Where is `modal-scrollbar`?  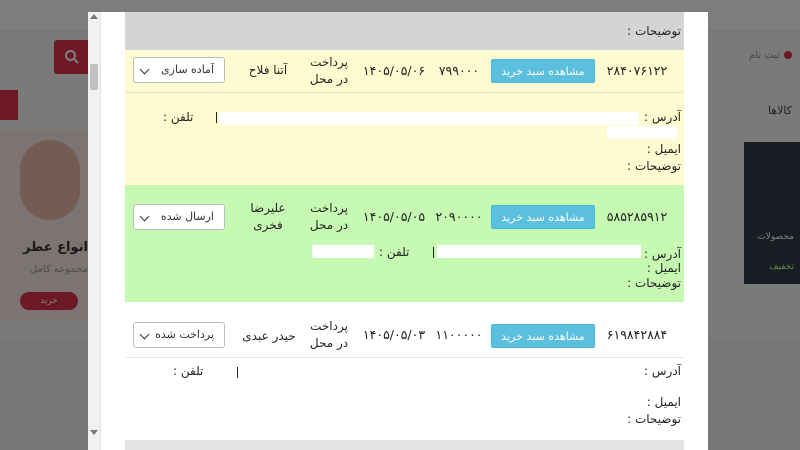
modal-scrollbar is located at coordinates (94, 231).